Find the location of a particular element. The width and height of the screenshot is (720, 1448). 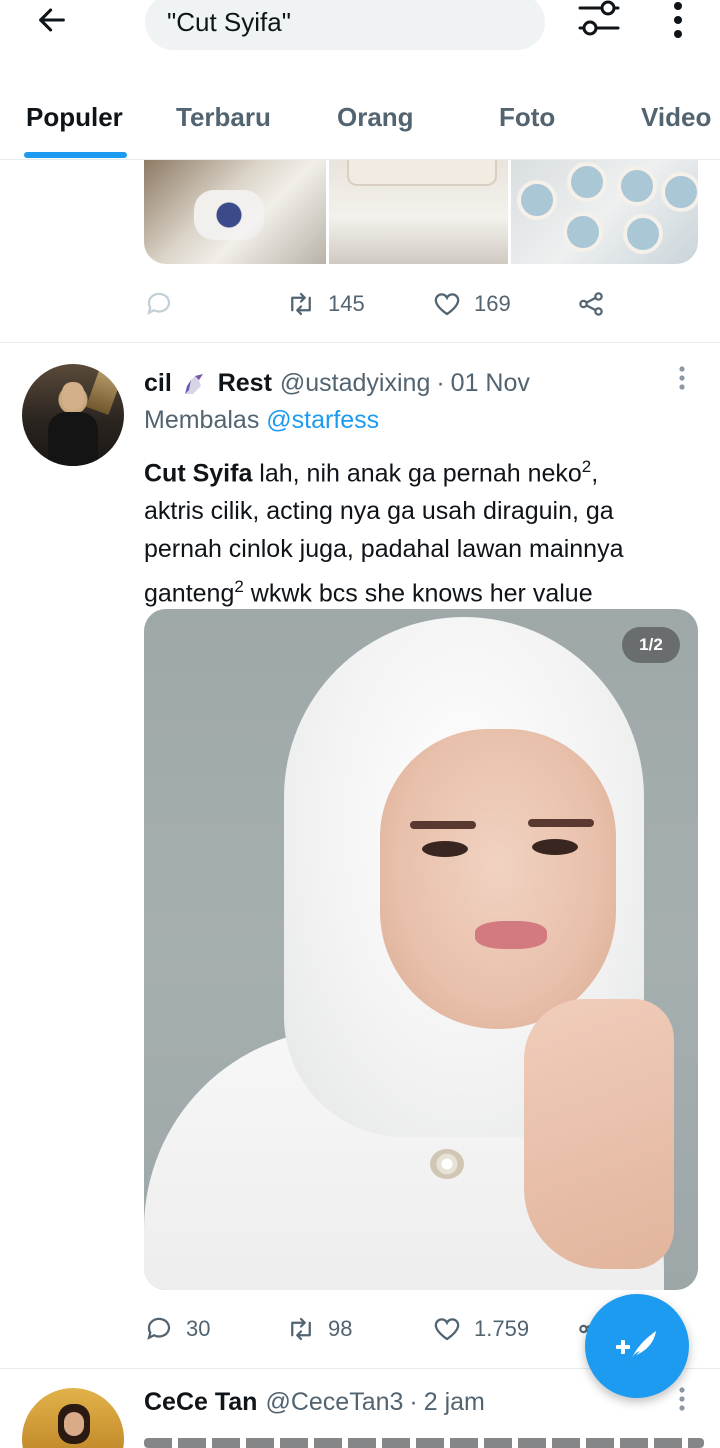

display-name-part2: Rest is located at coordinates (244, 382).